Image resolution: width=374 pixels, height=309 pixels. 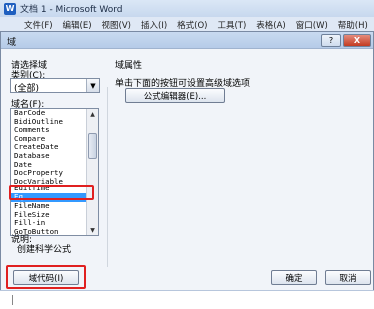 I want to click on category-select: (全部) ▼, so click(x=55, y=86).